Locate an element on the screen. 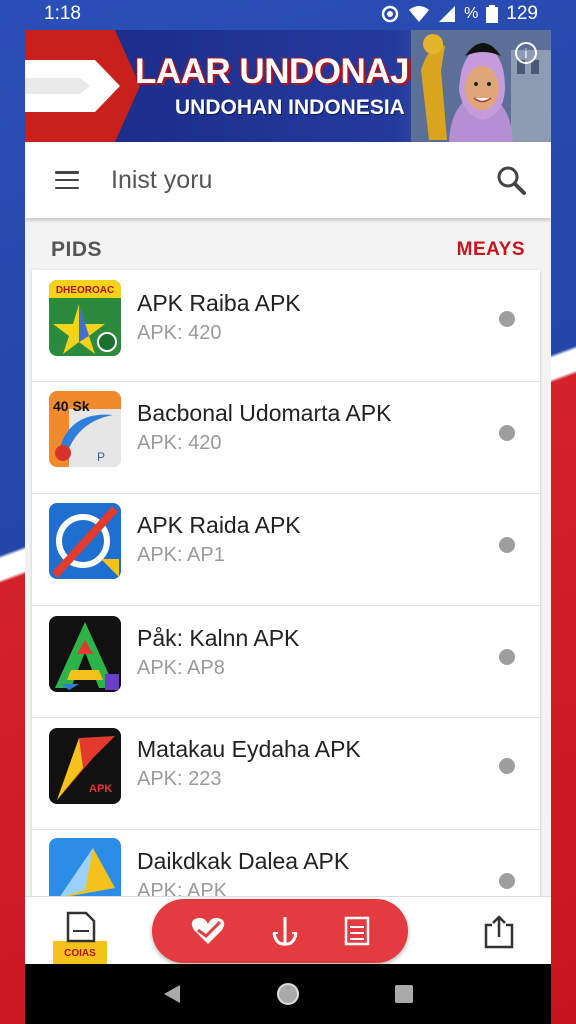 The image size is (576, 1024). app-name: Bacbonal Udomarta APK is located at coordinates (264, 413).